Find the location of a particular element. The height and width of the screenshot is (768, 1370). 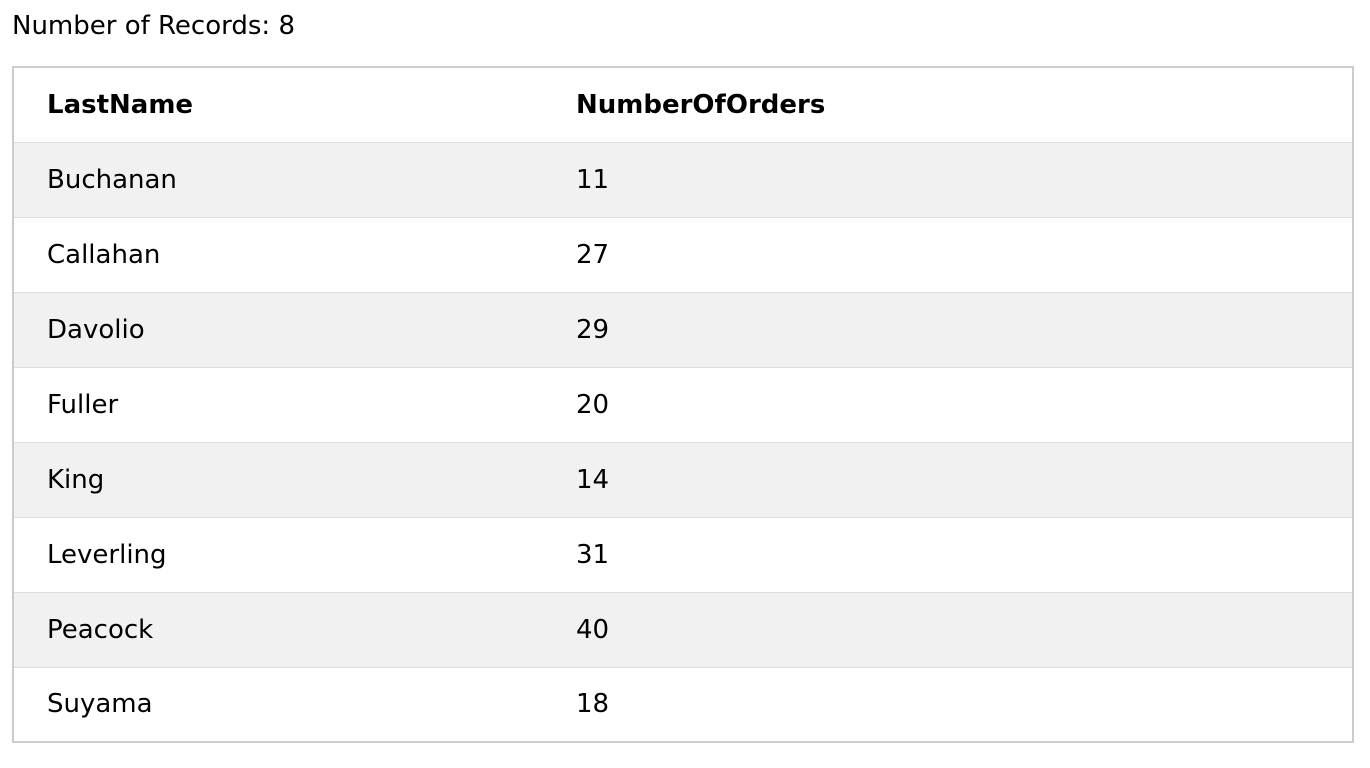

cell-lastname: King is located at coordinates (278, 480).